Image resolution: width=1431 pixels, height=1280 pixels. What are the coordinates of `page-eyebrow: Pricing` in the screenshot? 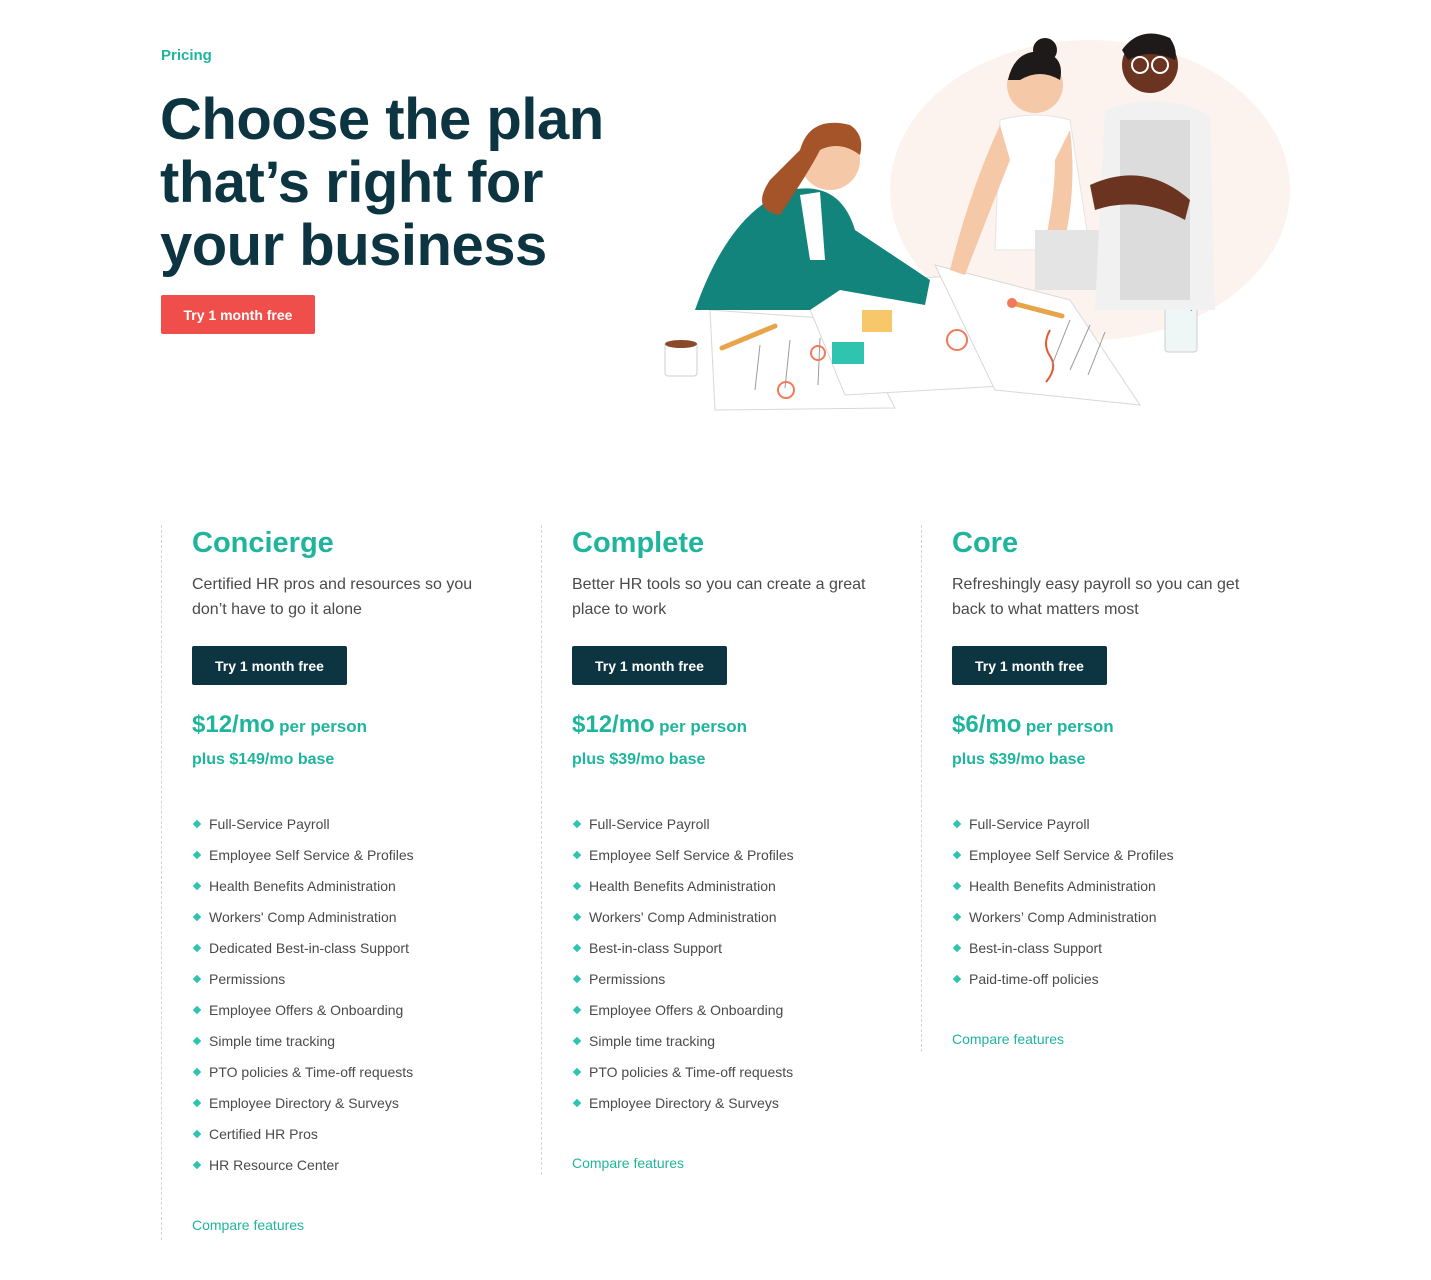 It's located at (186, 55).